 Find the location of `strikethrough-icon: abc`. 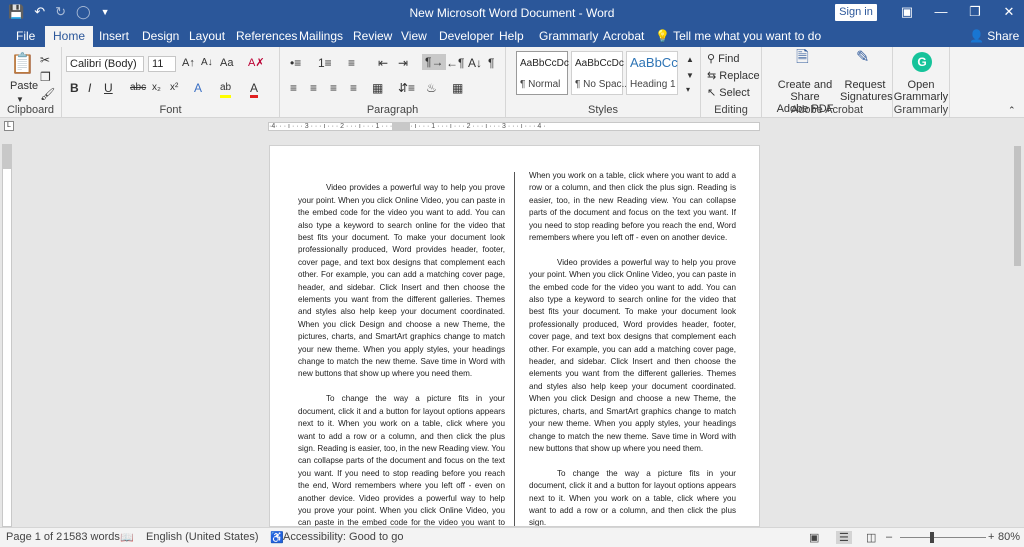

strikethrough-icon: abc is located at coordinates (138, 88).